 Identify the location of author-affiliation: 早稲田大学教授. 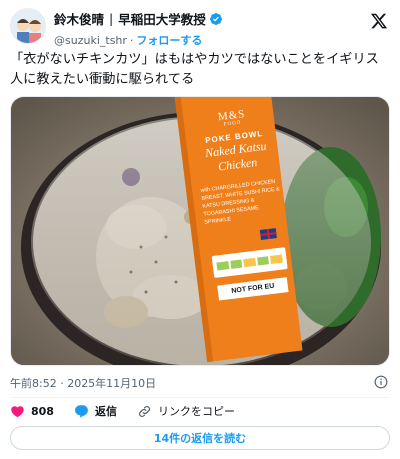
(162, 18).